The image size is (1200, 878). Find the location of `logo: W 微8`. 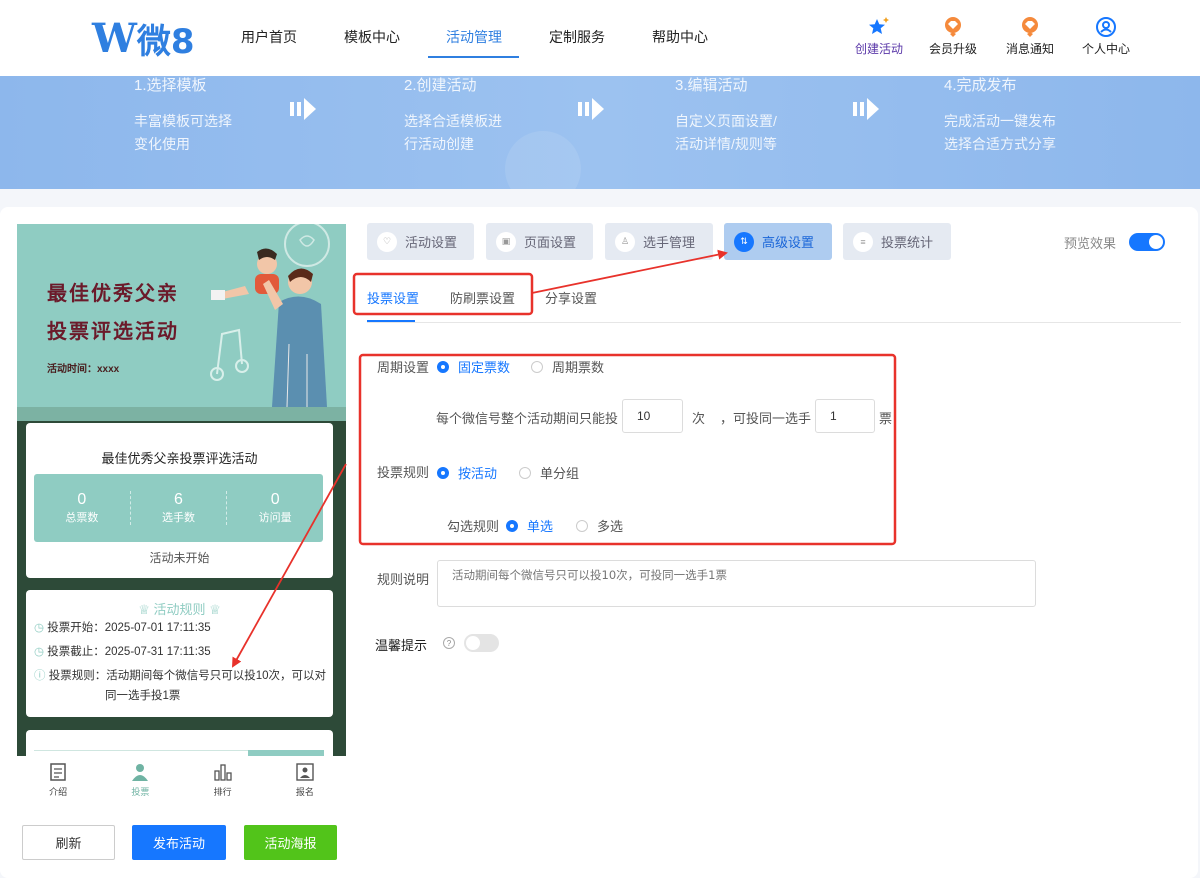

logo: W 微8 is located at coordinates (143, 38).